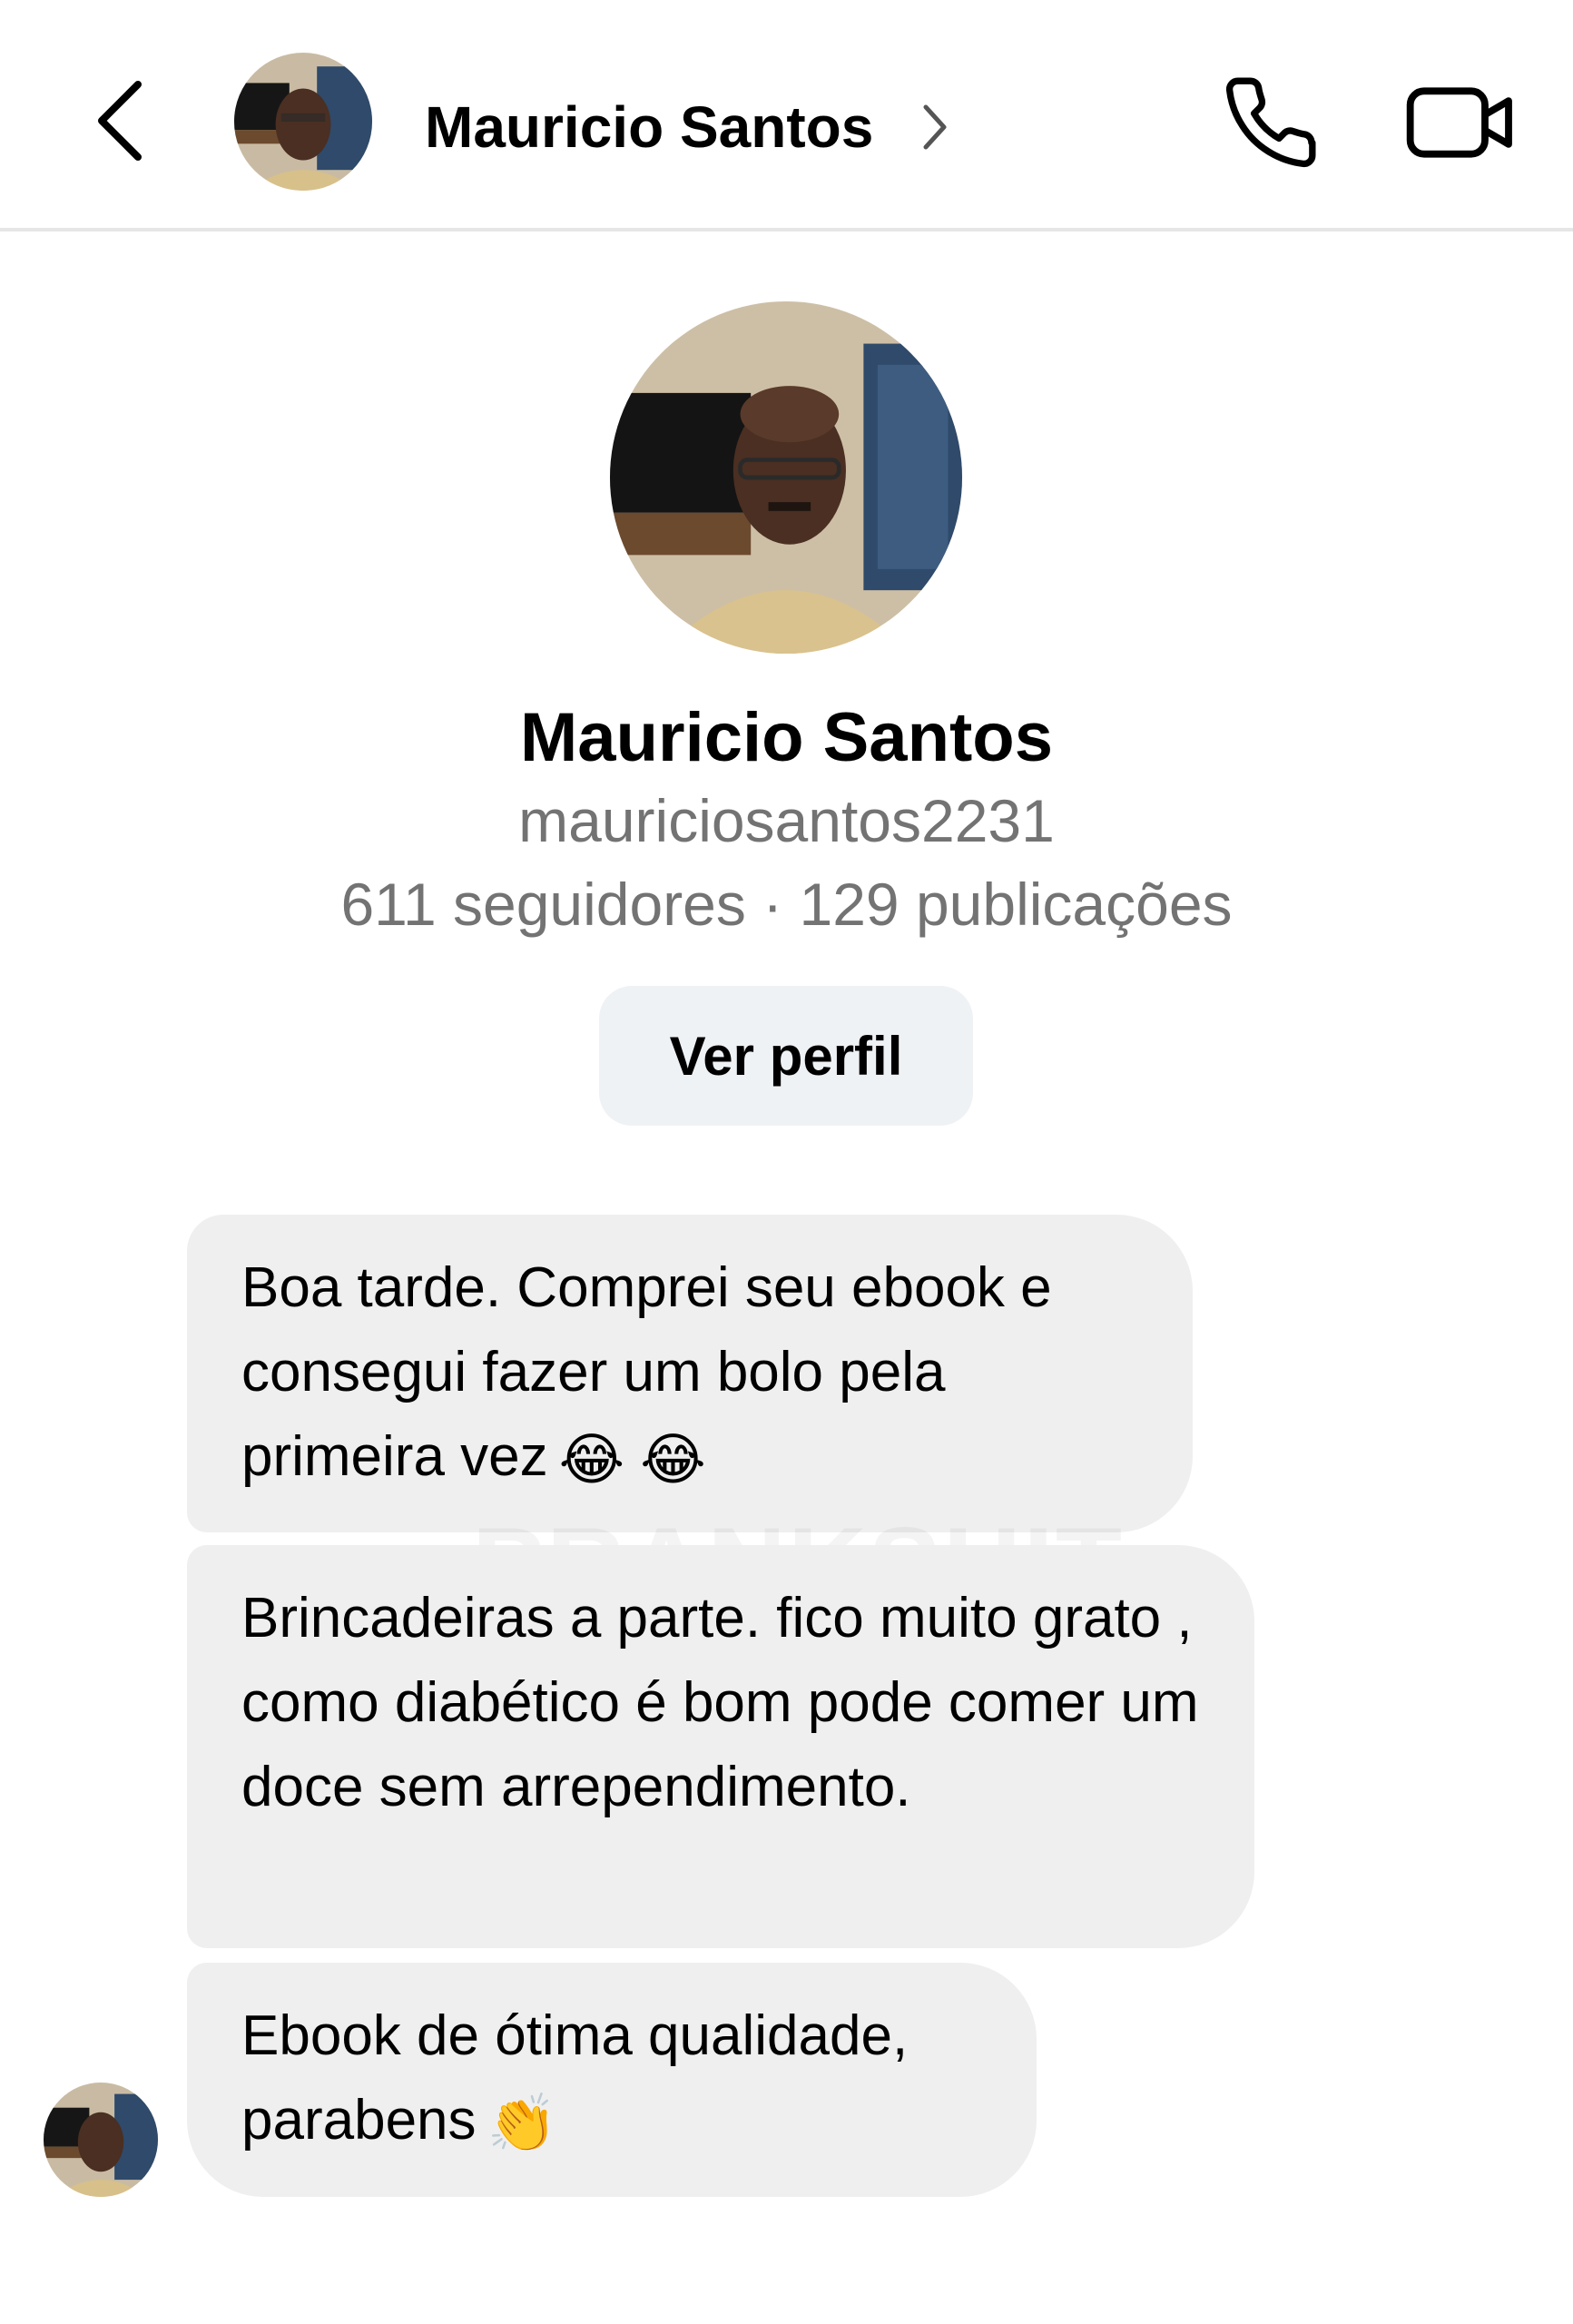 The image size is (1573, 2324). What do you see at coordinates (935, 127) in the screenshot?
I see `chevron-right-icon` at bounding box center [935, 127].